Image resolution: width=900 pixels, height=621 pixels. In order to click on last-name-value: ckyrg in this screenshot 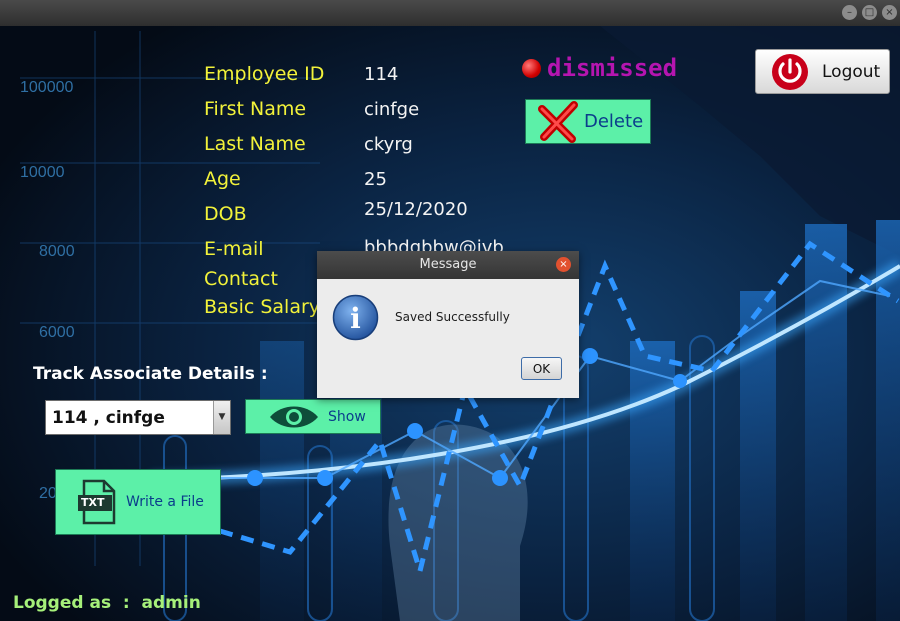, I will do `click(388, 144)`.